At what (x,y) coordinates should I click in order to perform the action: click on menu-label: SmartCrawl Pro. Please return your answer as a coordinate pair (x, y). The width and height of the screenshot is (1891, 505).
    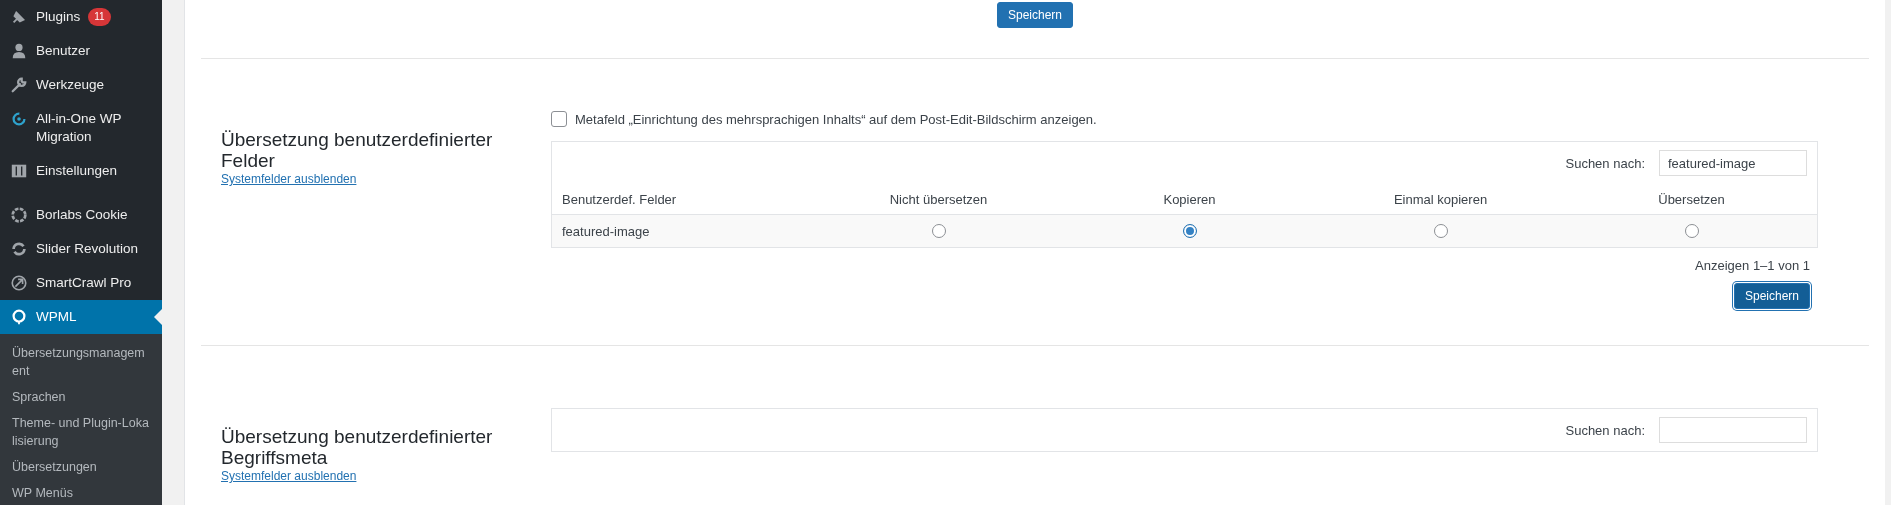
    Looking at the image, I should click on (84, 283).